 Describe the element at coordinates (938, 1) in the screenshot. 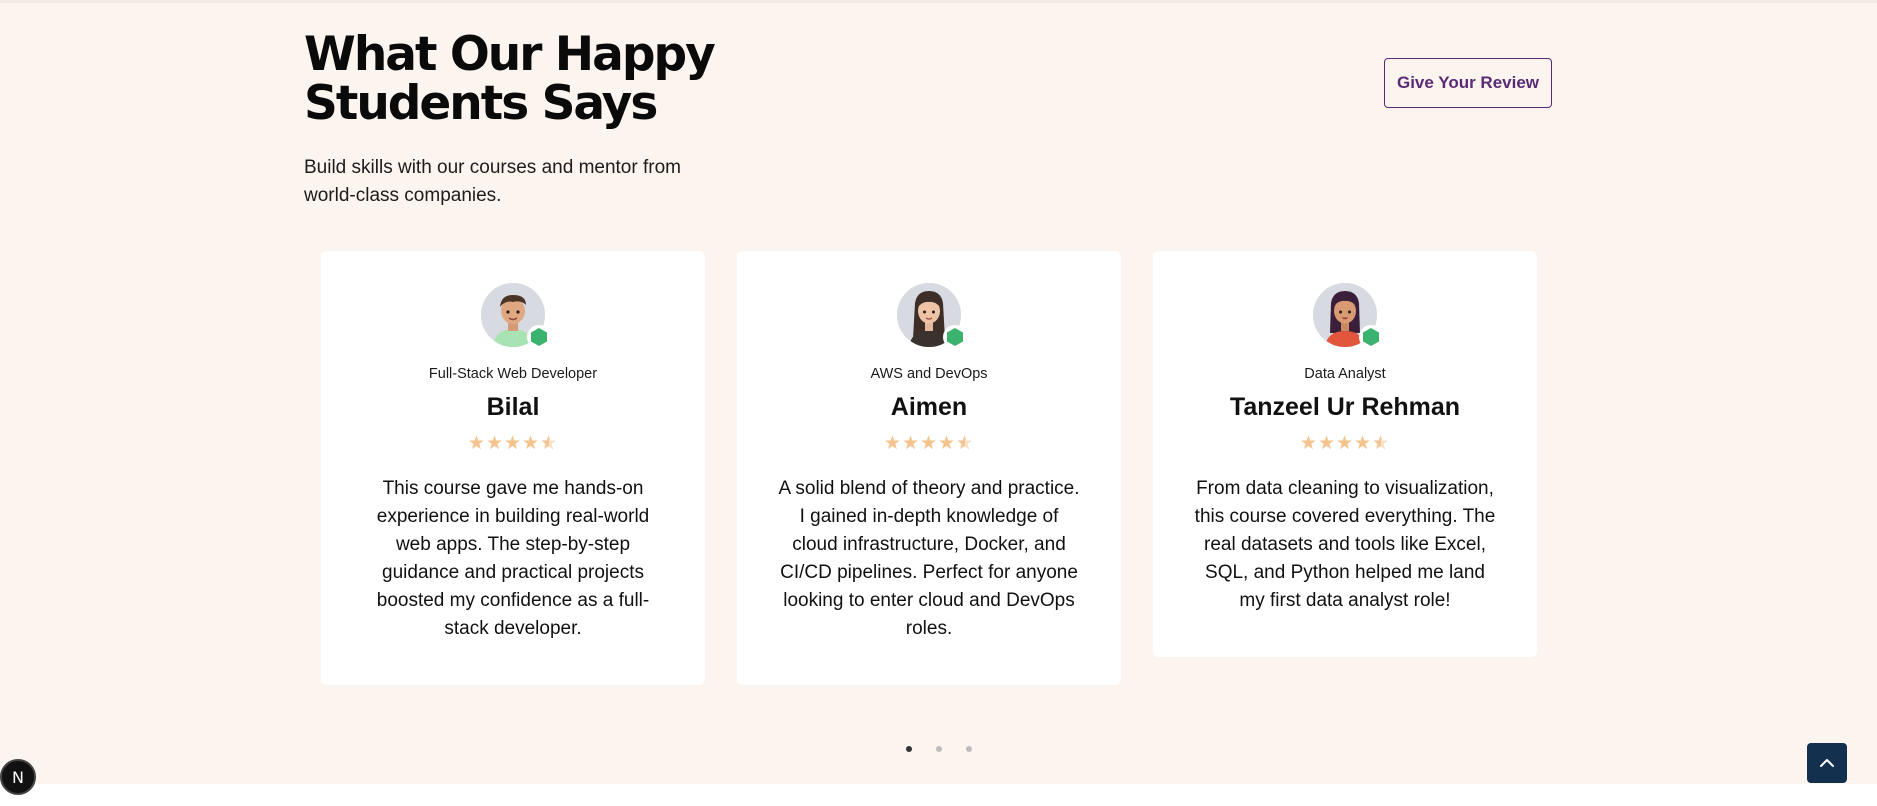

I see `section-divider` at that location.